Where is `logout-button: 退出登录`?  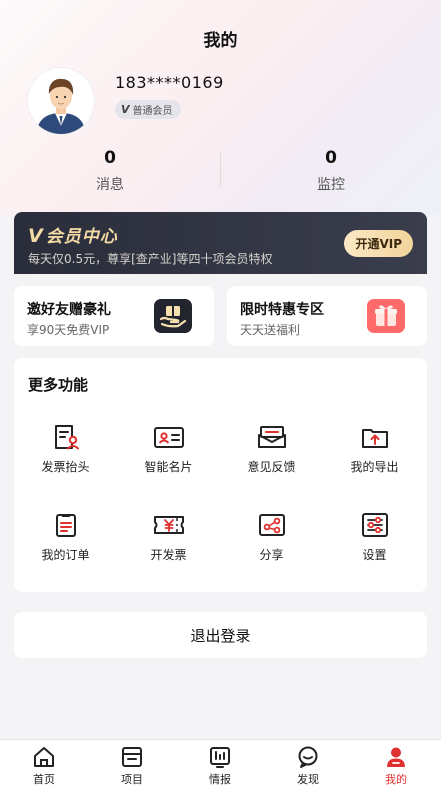
logout-button: 退出登录 is located at coordinates (220, 635).